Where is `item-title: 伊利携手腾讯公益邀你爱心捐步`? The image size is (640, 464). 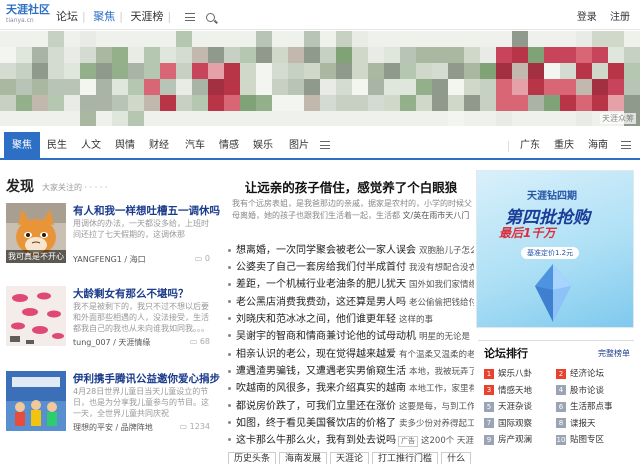 item-title: 伊利携手腾讯公益邀你爱心捐步 is located at coordinates (146, 378).